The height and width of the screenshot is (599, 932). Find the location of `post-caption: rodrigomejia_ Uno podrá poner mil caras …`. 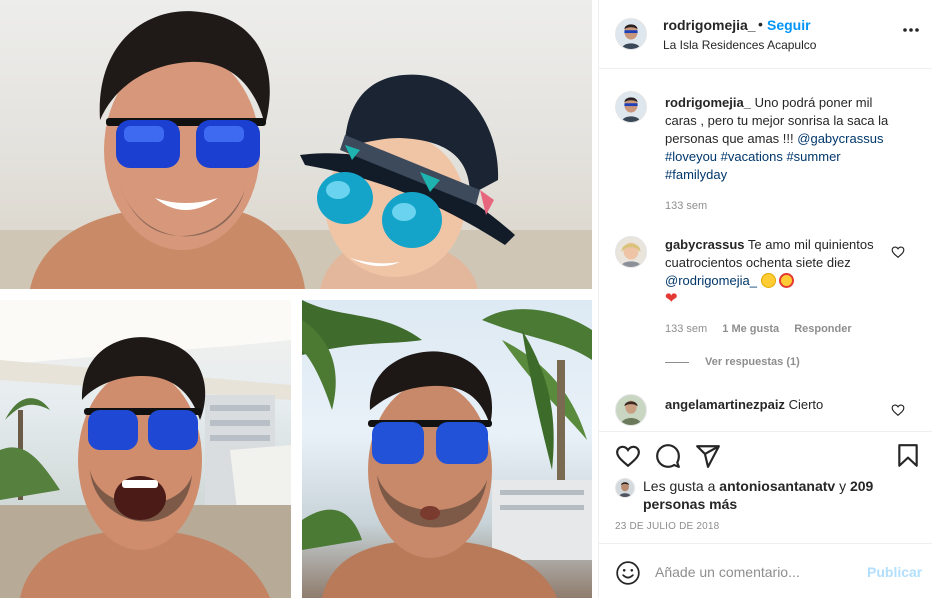

post-caption: rodrigomejia_ Uno podrá poner mil caras … is located at coordinates (780, 139).